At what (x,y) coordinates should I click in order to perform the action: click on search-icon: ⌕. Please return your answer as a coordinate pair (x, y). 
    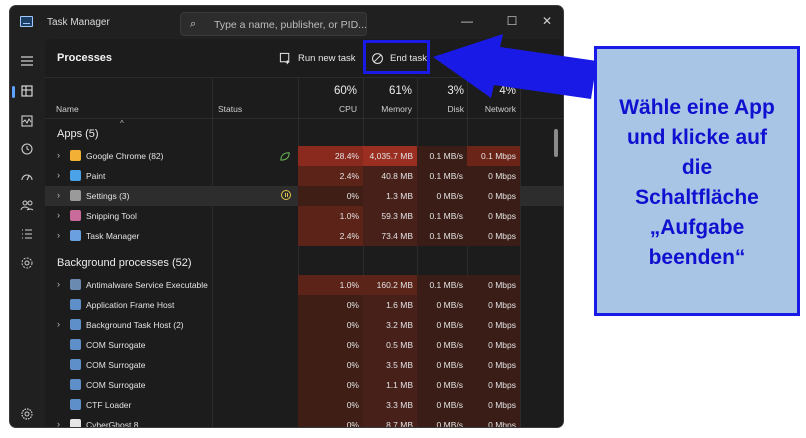
    Looking at the image, I should click on (193, 24).